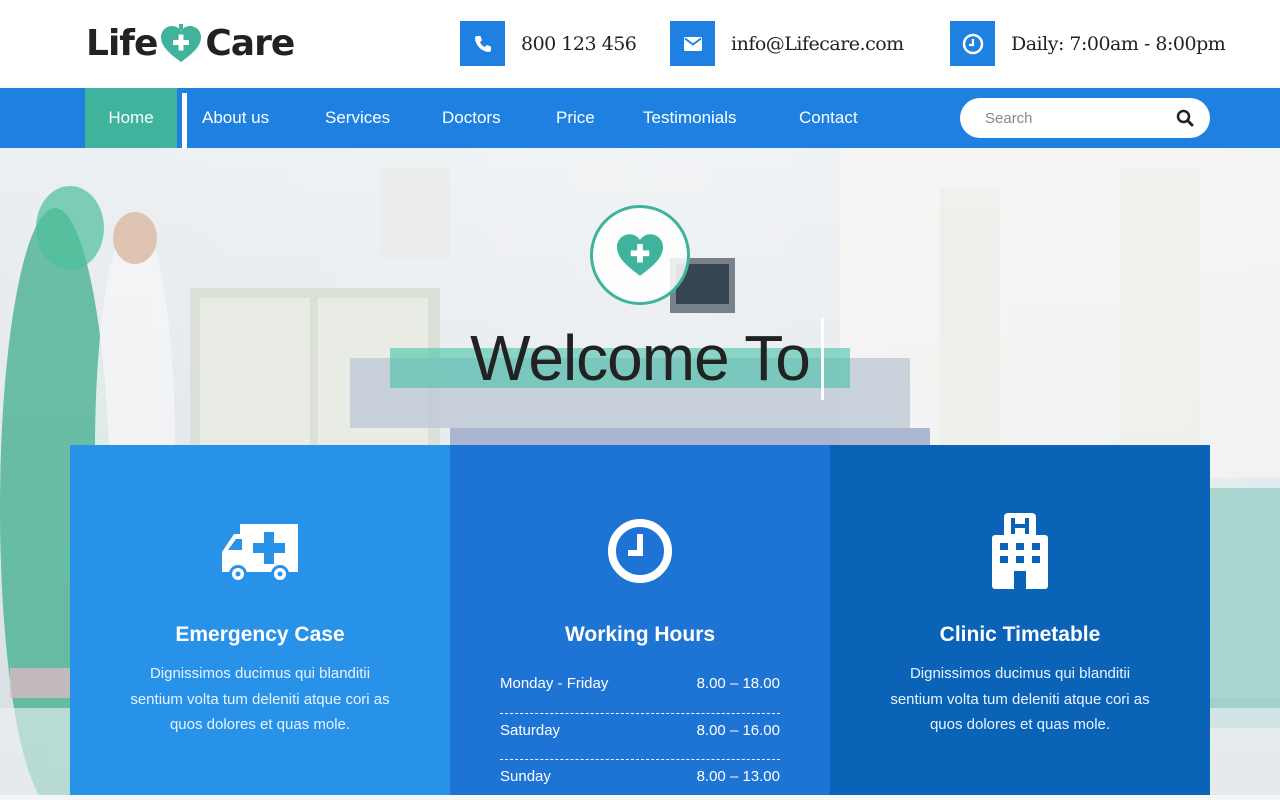 The height and width of the screenshot is (800, 1280). Describe the element at coordinates (136, 123) in the screenshot. I see `nav-home: Home` at that location.